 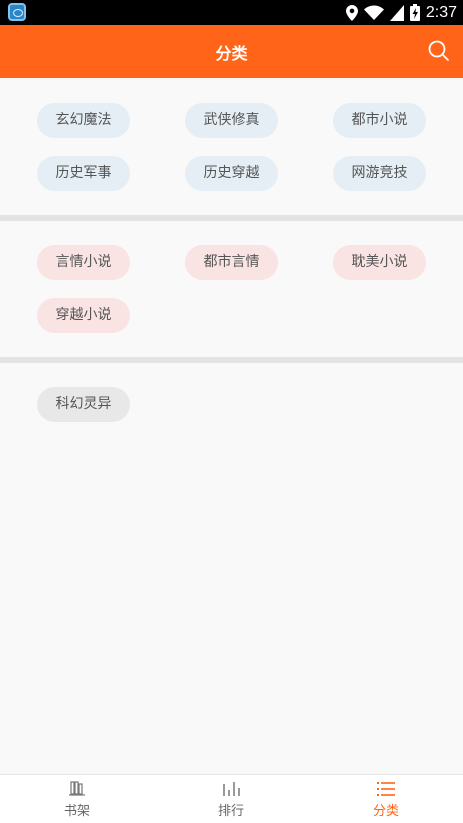 What do you see at coordinates (441, 12) in the screenshot?
I see `status-time: 2:37` at bounding box center [441, 12].